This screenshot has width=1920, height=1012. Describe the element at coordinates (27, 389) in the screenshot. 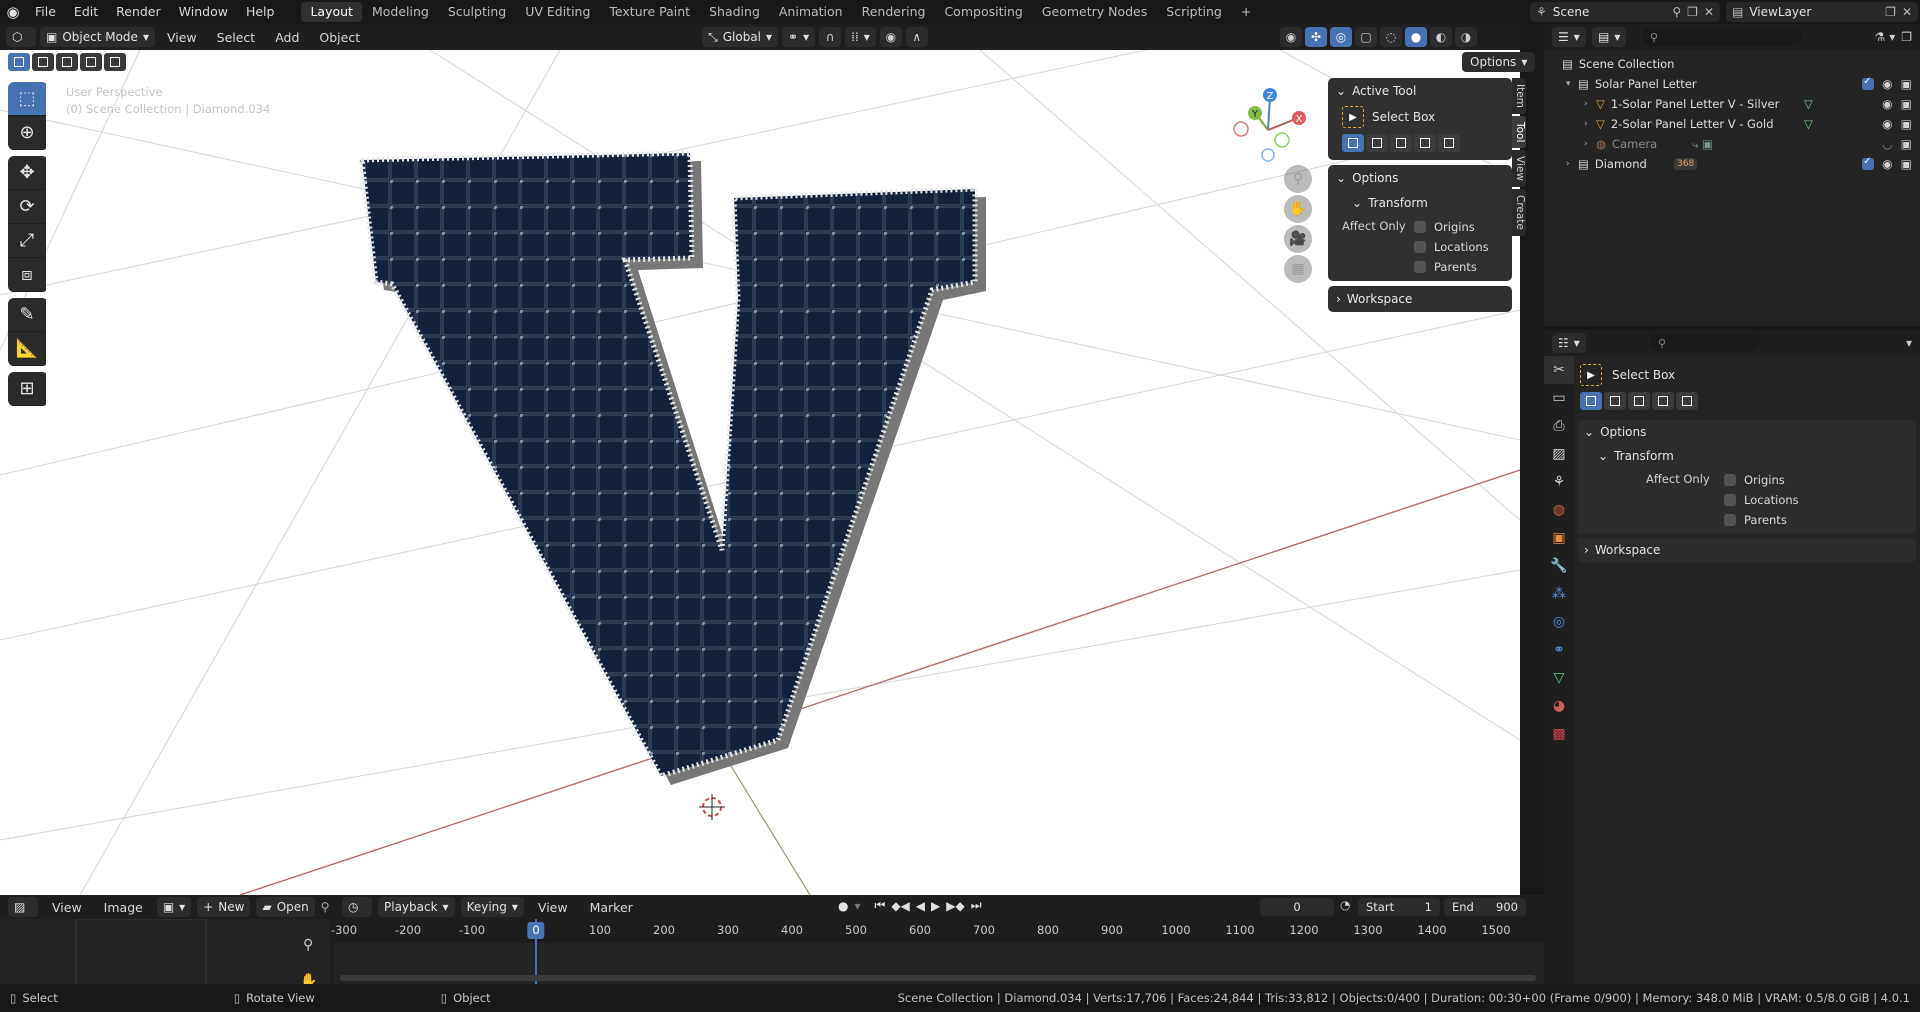

I see `add-cube-tool: ⊞` at that location.